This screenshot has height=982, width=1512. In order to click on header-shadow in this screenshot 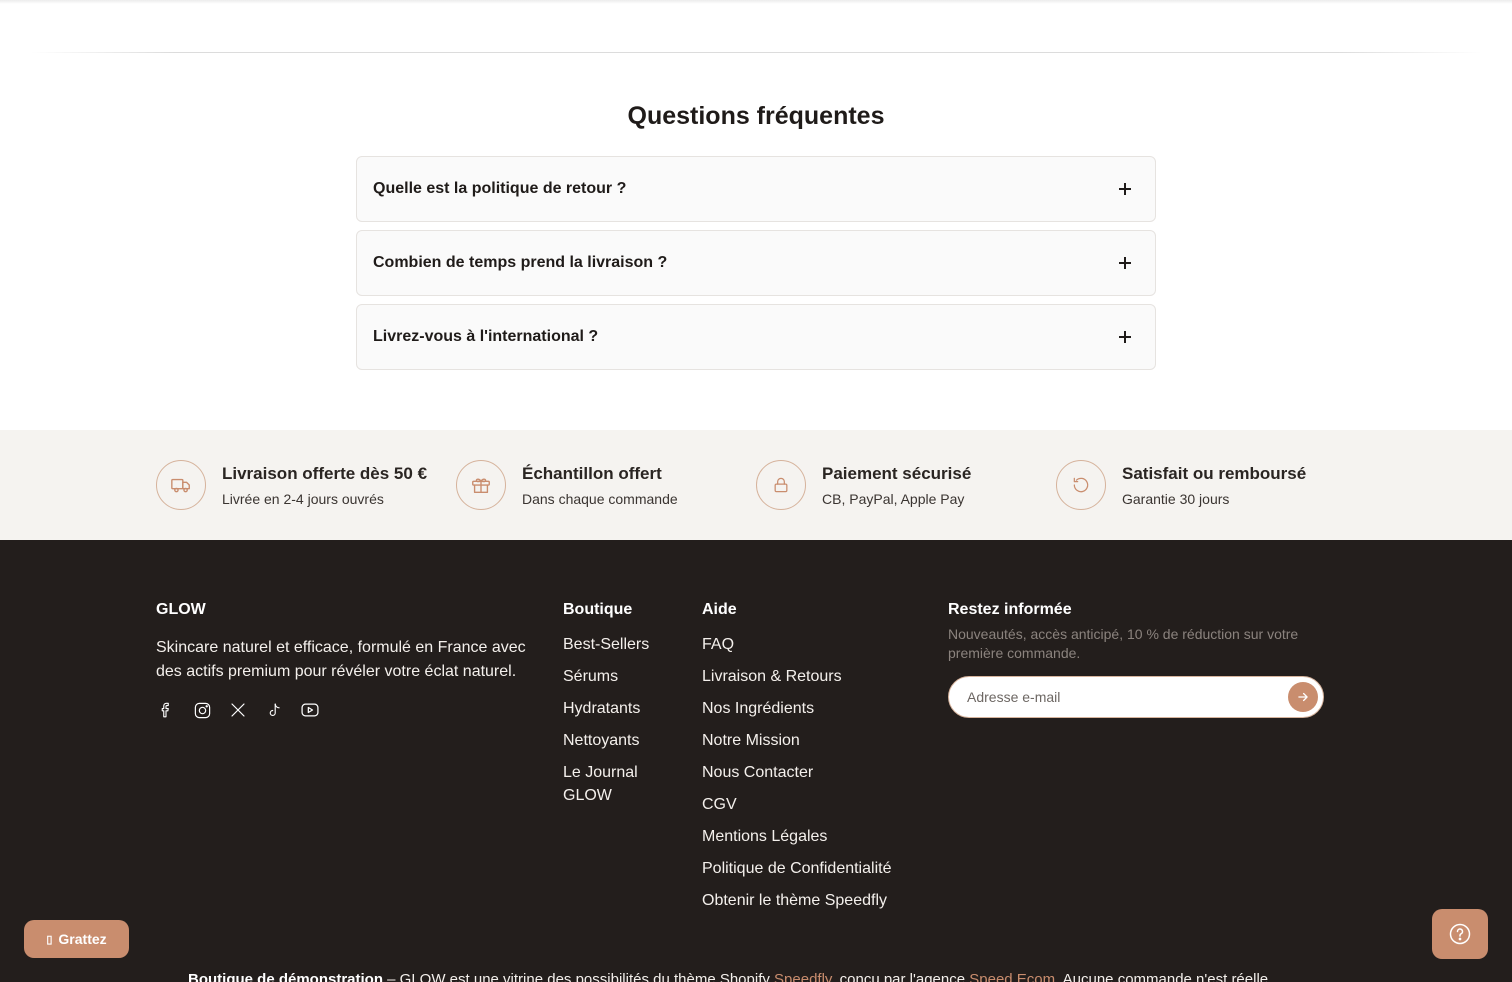, I will do `click(756, 2)`.